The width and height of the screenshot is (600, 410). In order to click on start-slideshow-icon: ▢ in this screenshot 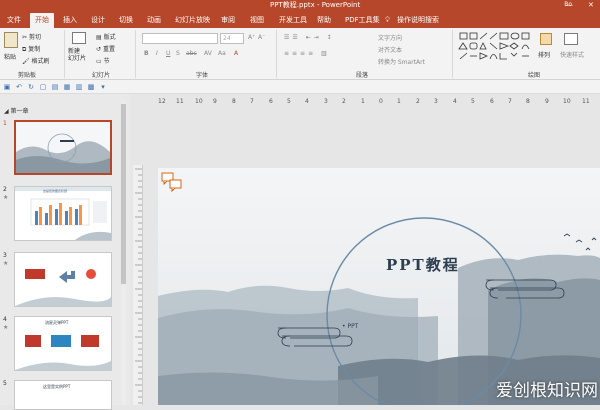, I will do `click(43, 87)`.